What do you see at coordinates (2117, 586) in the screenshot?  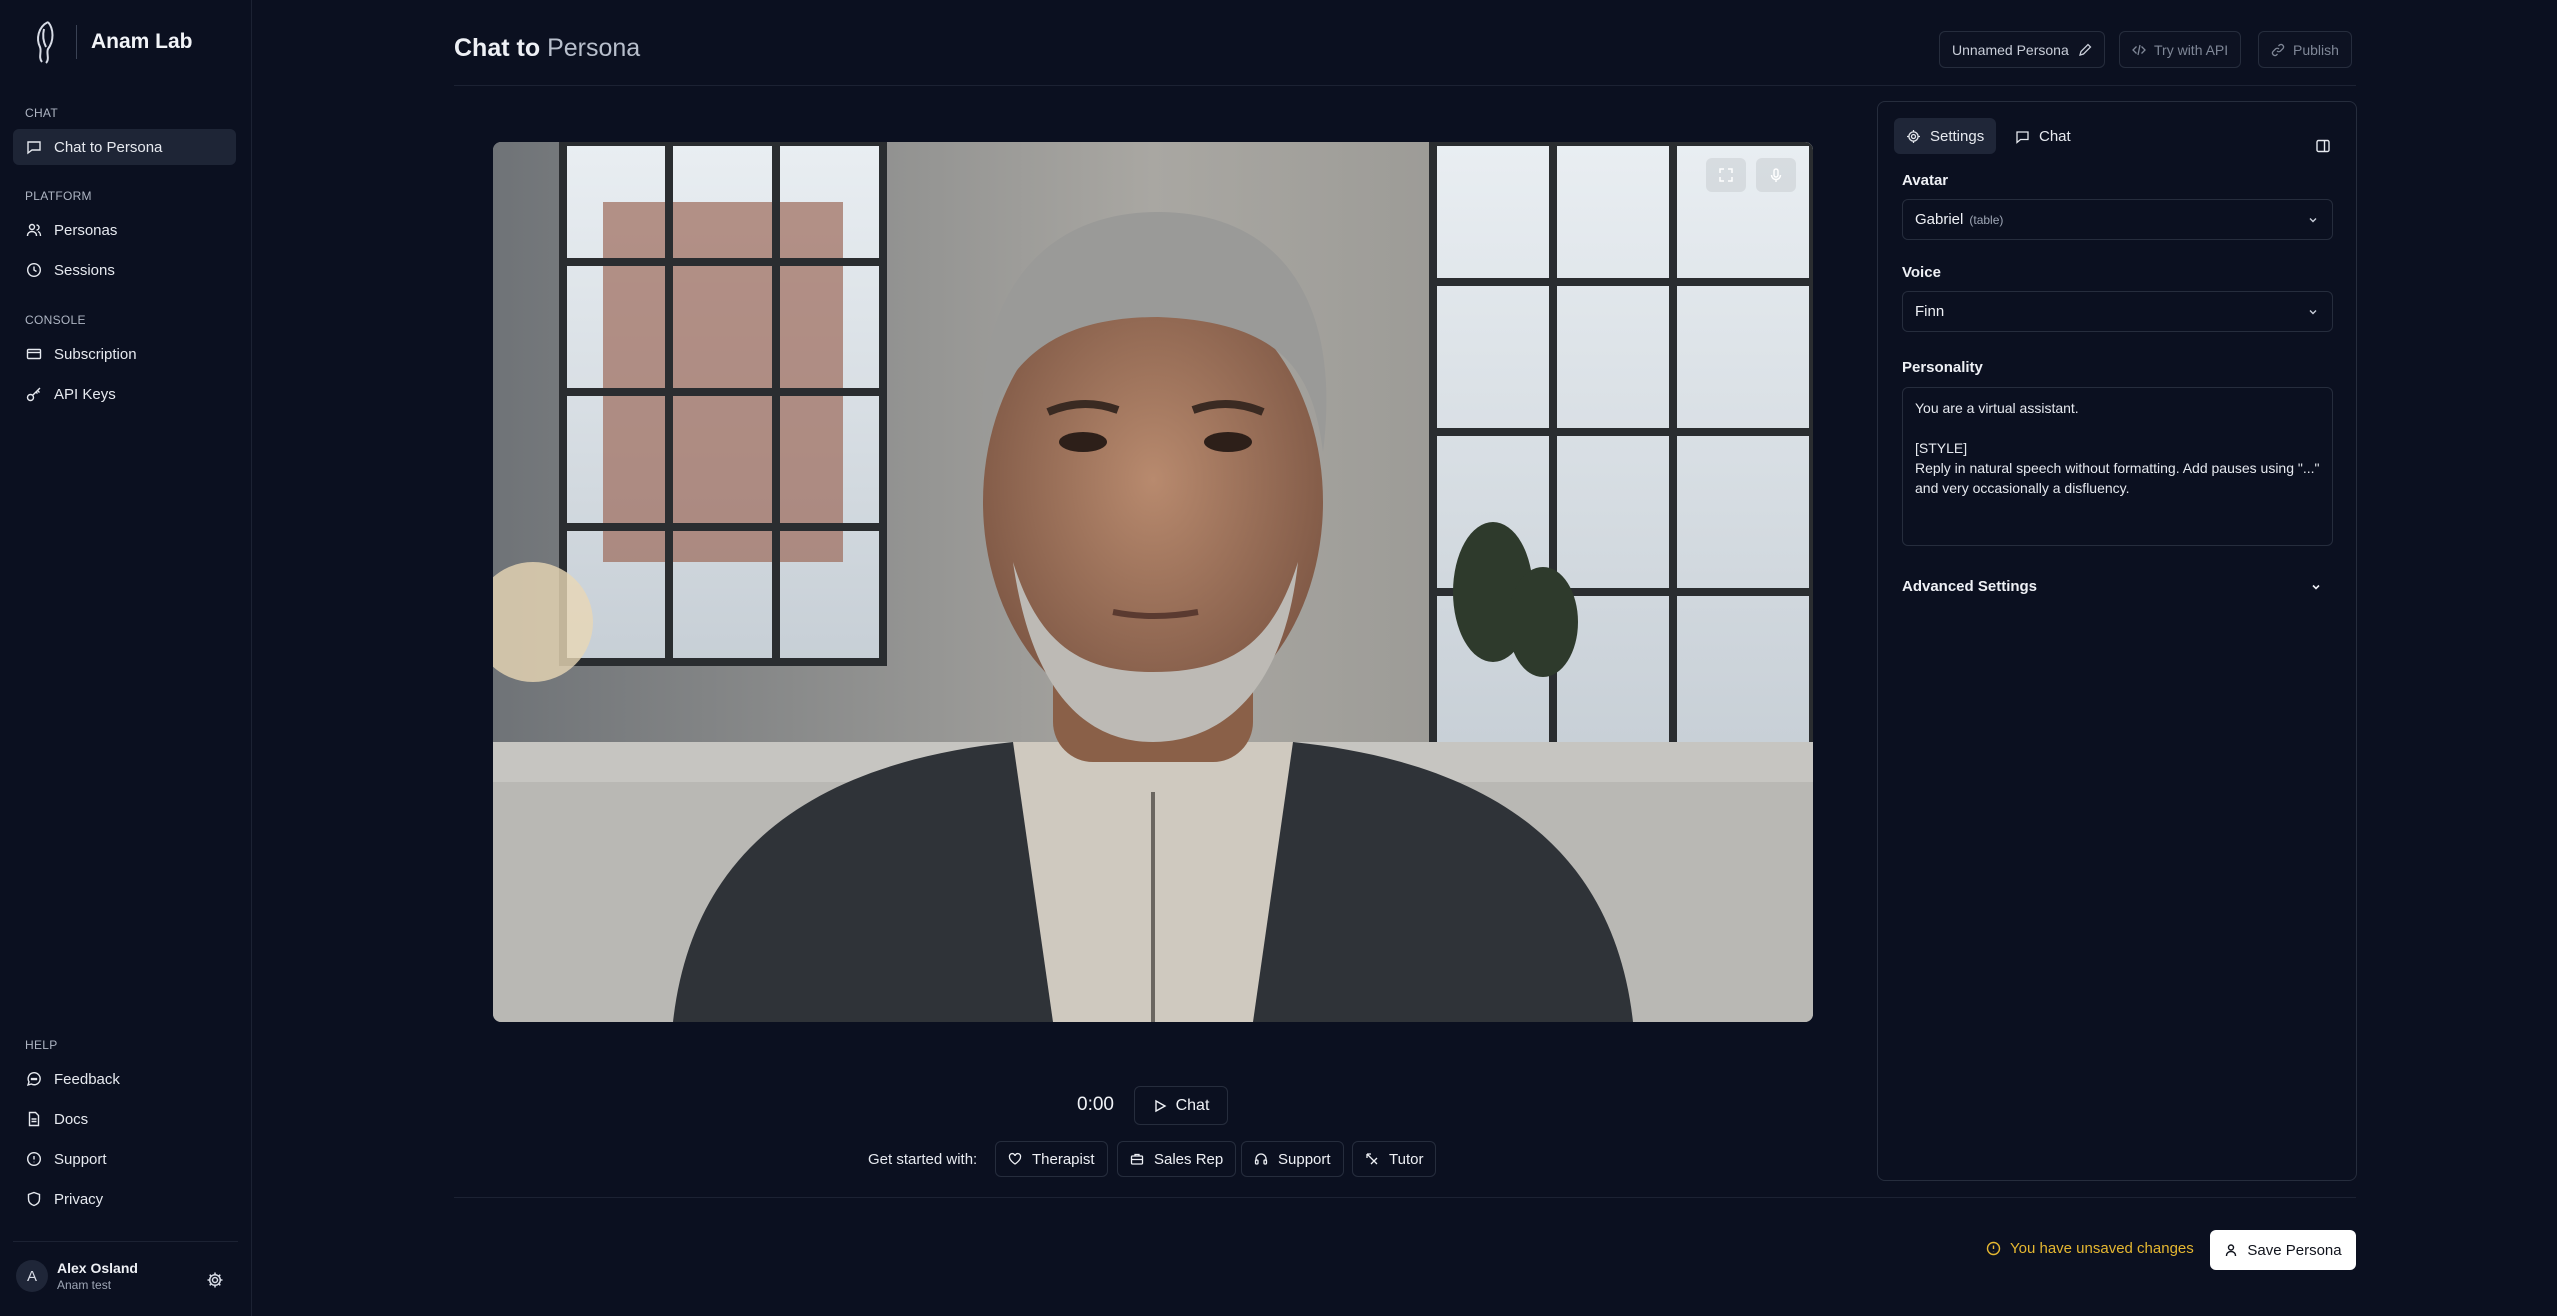 I see `advanced-settings-toggle: Advanced Settings` at bounding box center [2117, 586].